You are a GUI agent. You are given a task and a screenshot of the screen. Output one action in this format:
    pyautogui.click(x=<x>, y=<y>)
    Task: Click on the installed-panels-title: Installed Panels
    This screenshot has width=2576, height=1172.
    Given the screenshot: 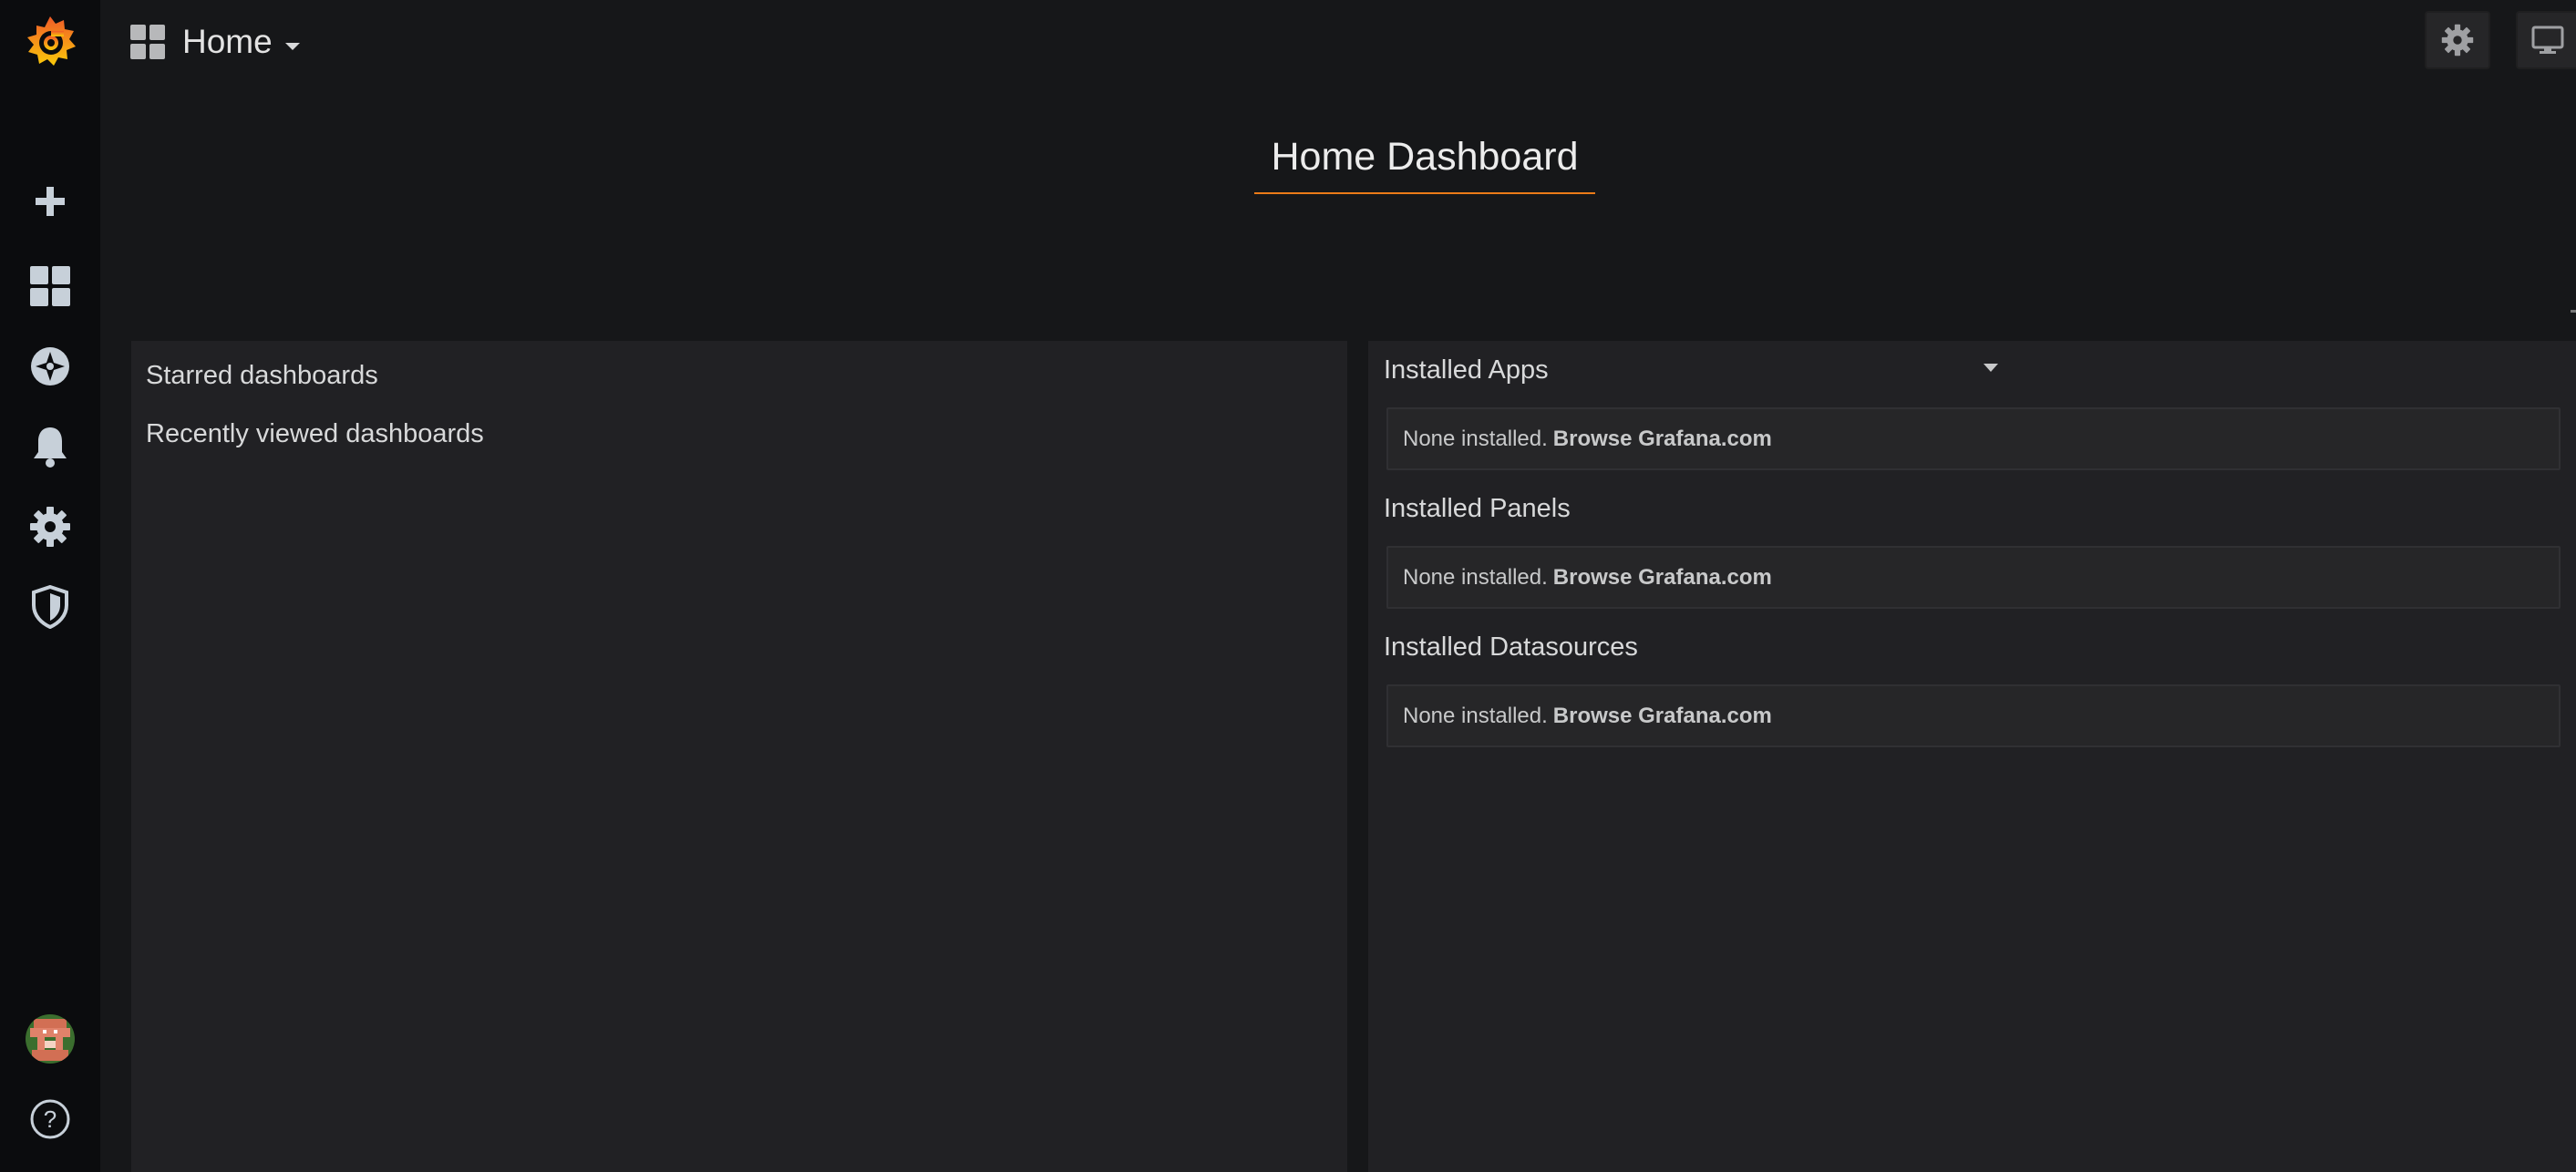 What is the action you would take?
    pyautogui.click(x=1477, y=509)
    